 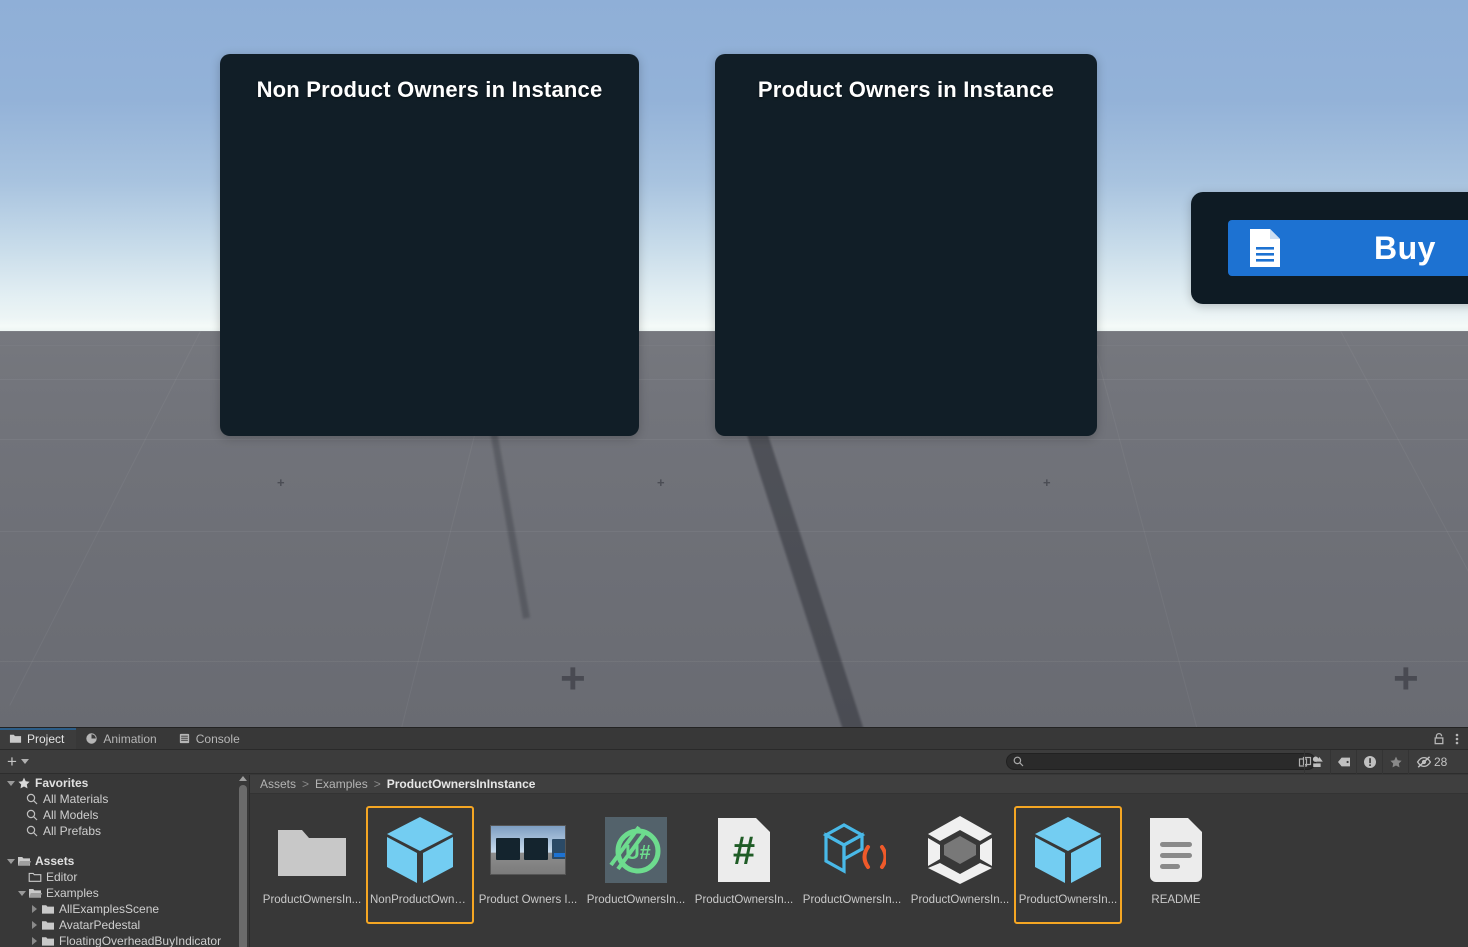 I want to click on board-title: Non Product Owners in Instance, so click(x=429, y=89).